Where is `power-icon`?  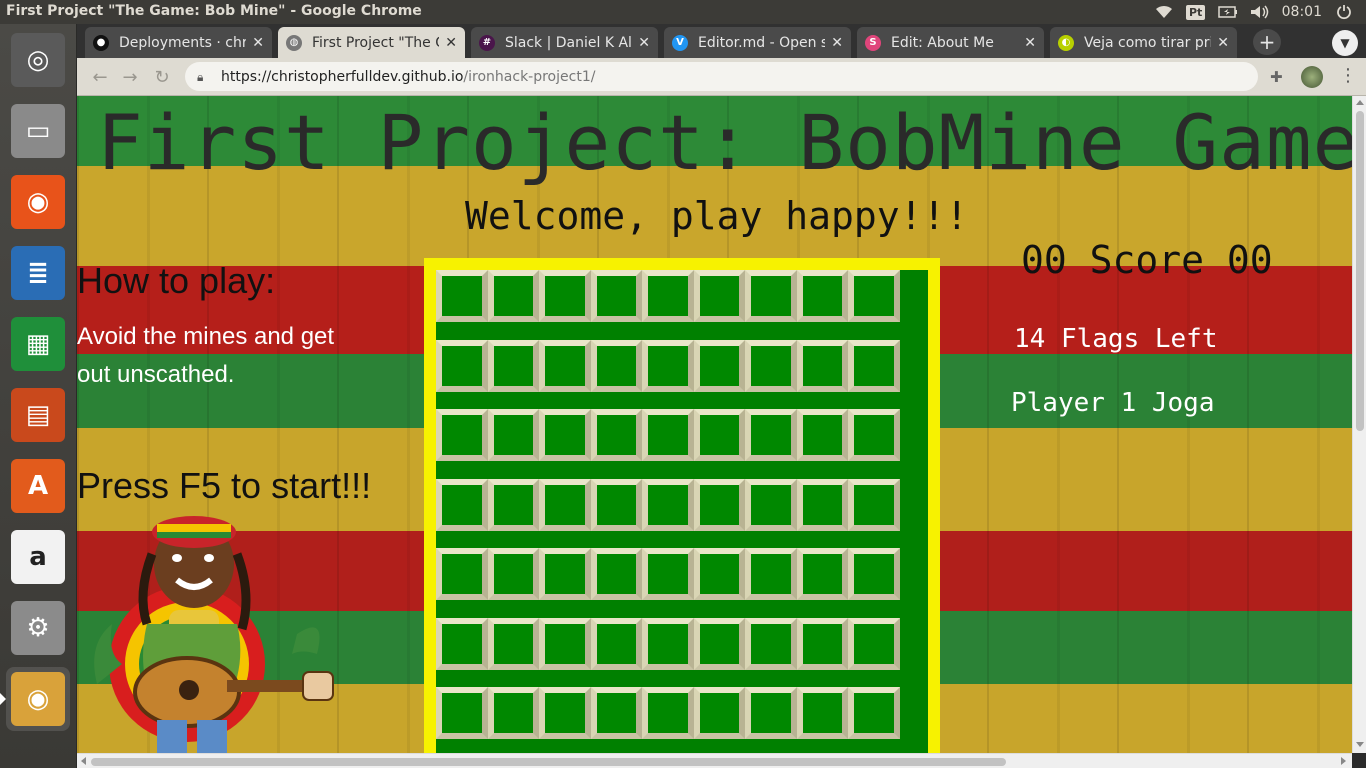
power-icon is located at coordinates (1344, 12).